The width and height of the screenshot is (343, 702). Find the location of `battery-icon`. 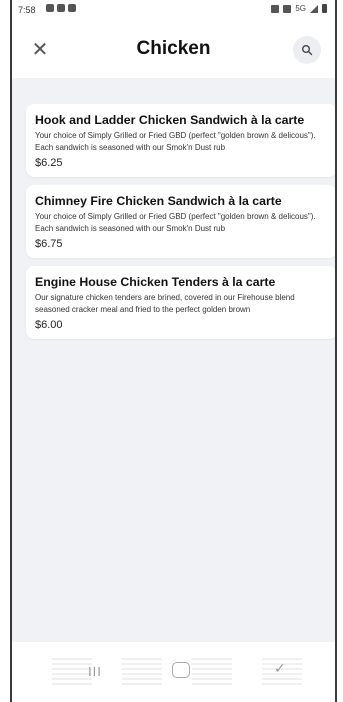

battery-icon is located at coordinates (324, 8).